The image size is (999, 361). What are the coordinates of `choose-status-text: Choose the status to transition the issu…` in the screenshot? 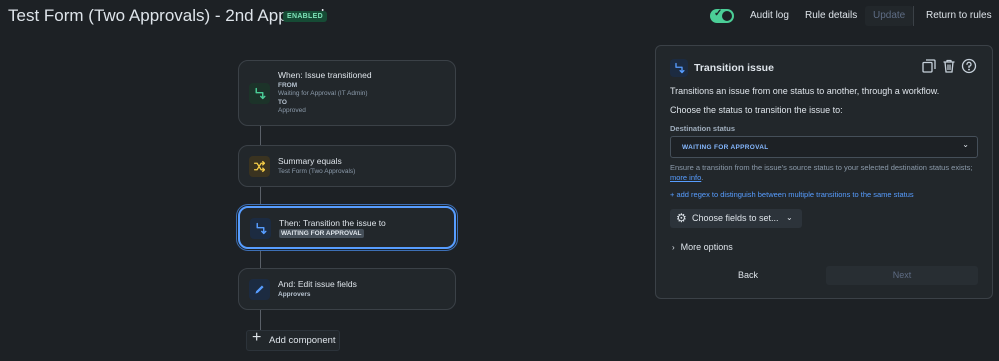 It's located at (756, 110).